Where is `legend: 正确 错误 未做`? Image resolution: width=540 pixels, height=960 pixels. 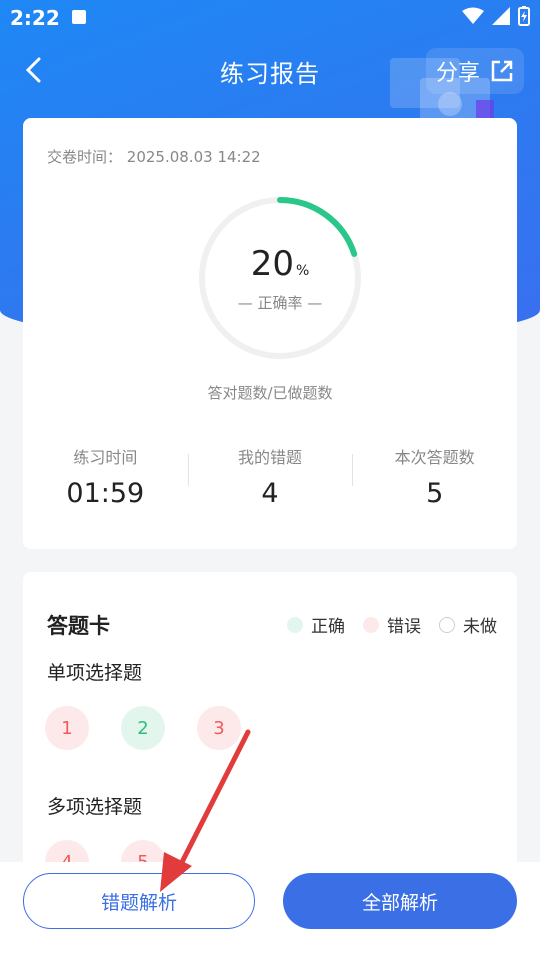
legend: 正确 错误 未做 is located at coordinates (392, 624).